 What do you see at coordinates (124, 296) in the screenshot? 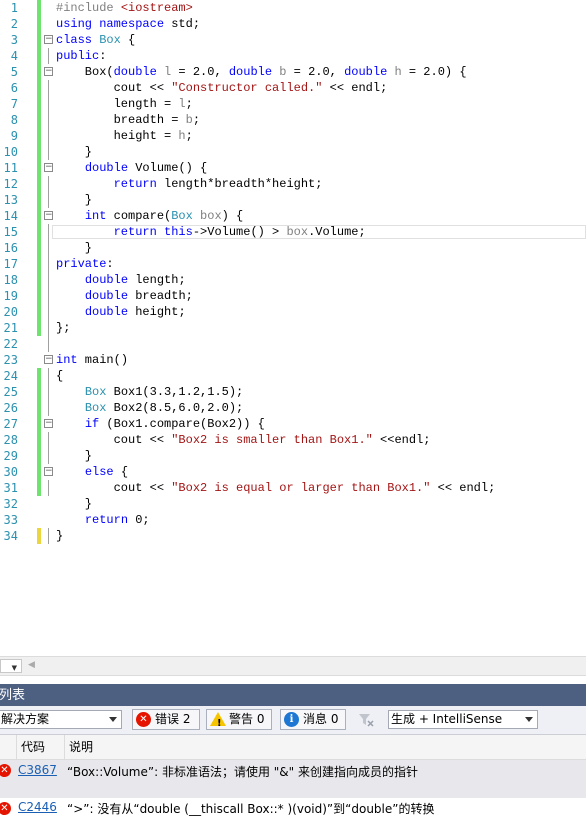
I see `code-text: double breadth;` at bounding box center [124, 296].